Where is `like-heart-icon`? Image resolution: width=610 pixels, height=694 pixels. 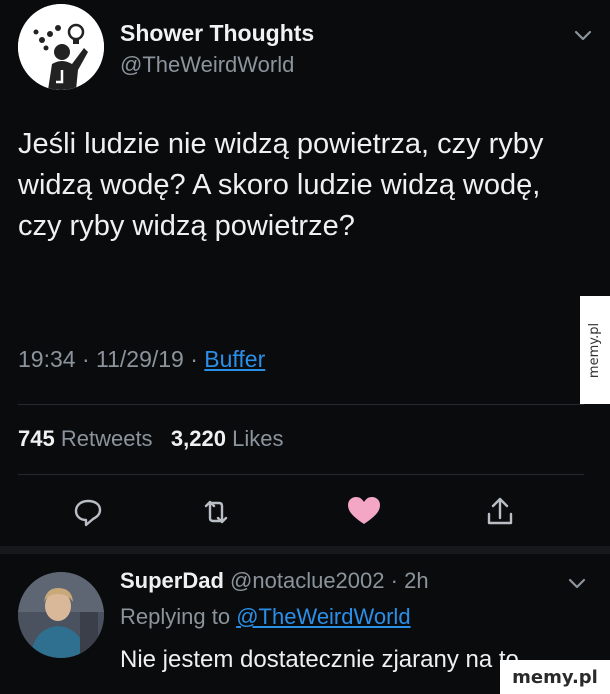 like-heart-icon is located at coordinates (364, 512).